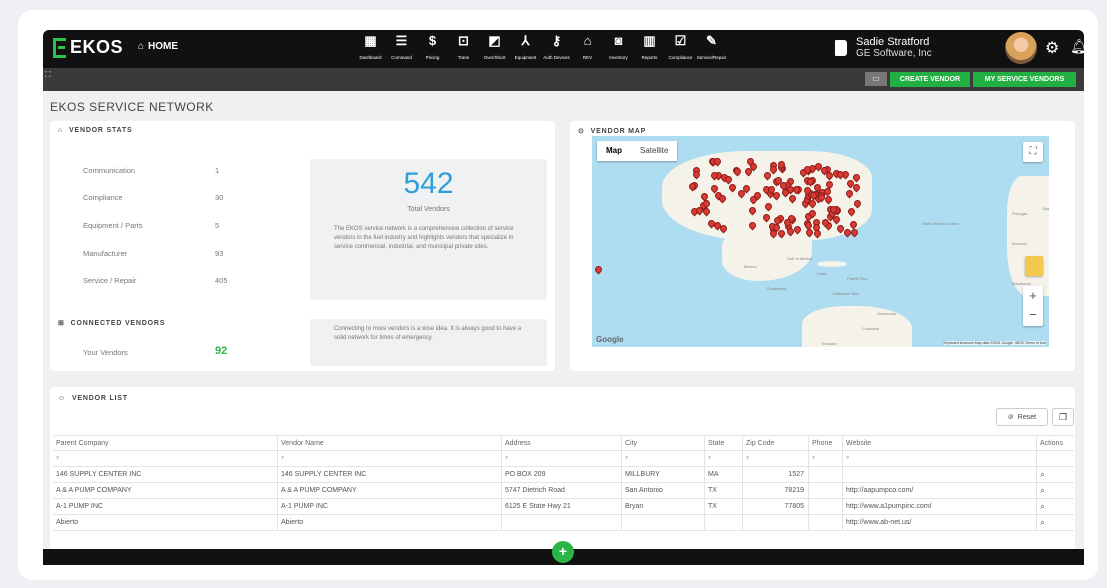 This screenshot has width=1107, height=588. I want to click on column-header: Phone, so click(826, 443).